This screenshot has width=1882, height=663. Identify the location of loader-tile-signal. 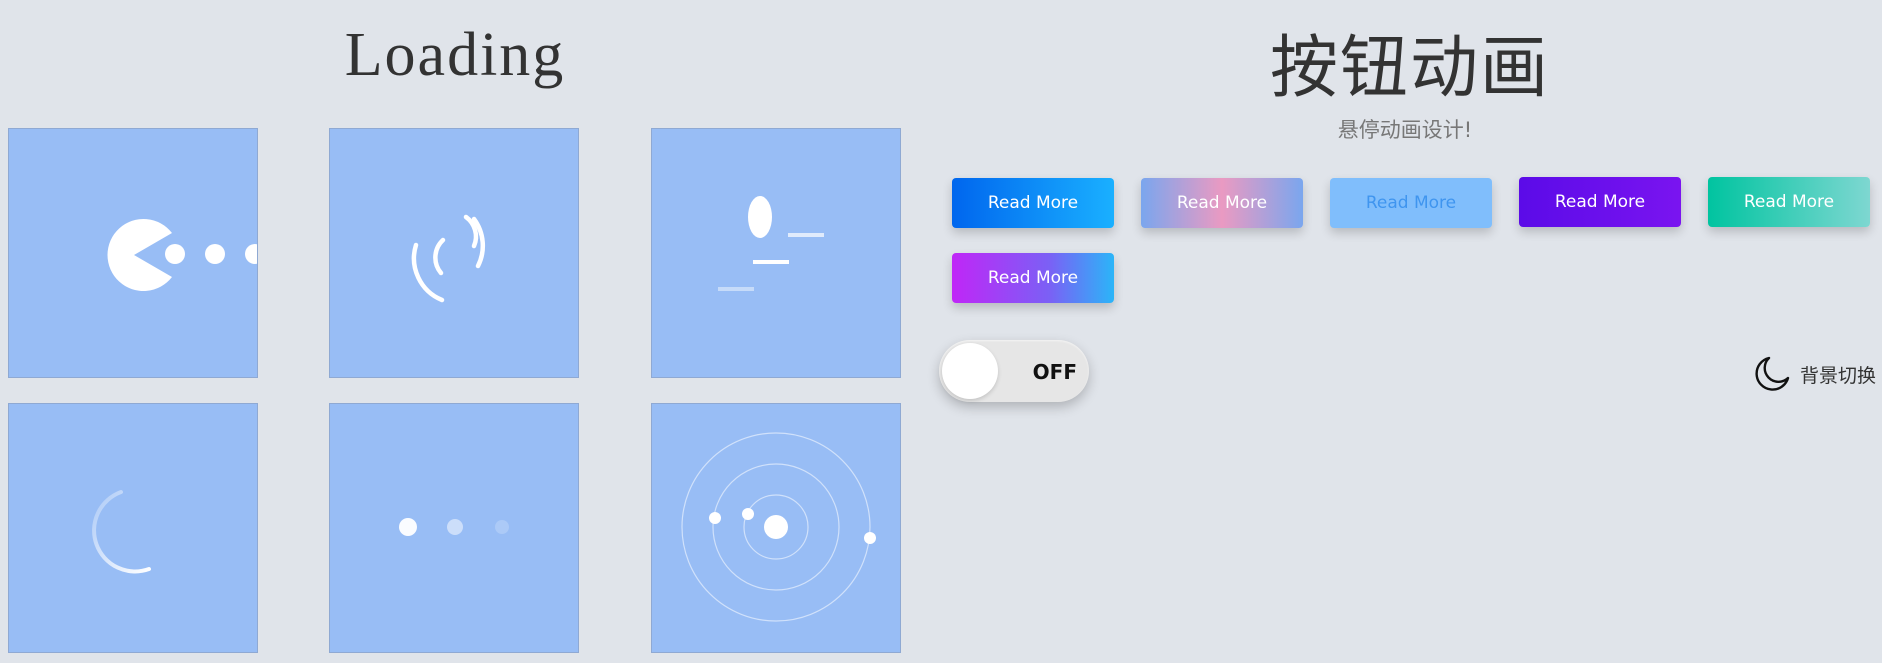
(454, 253).